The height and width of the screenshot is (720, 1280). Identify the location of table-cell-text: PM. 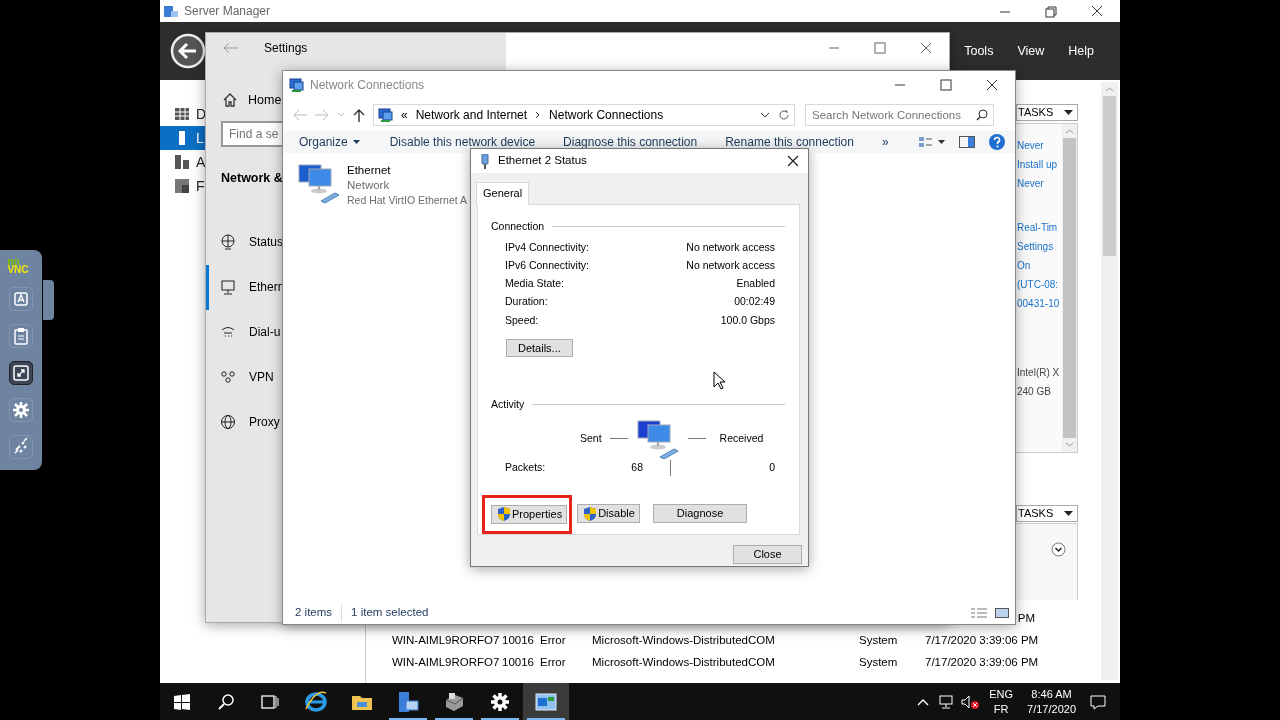
(1026, 619).